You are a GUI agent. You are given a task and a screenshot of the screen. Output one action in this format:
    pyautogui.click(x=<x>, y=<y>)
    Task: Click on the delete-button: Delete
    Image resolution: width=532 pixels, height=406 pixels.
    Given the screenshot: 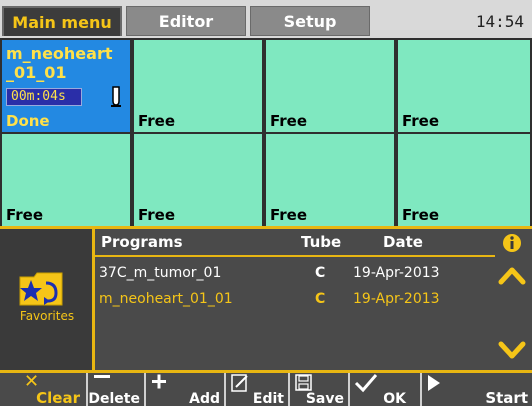 What is the action you would take?
    pyautogui.click(x=115, y=389)
    